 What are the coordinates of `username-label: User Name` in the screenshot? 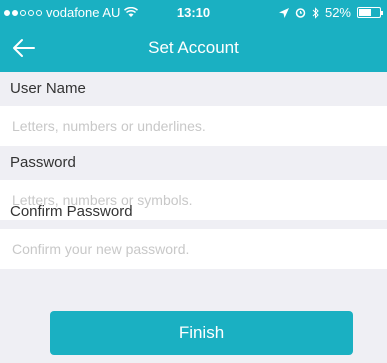 It's located at (48, 88).